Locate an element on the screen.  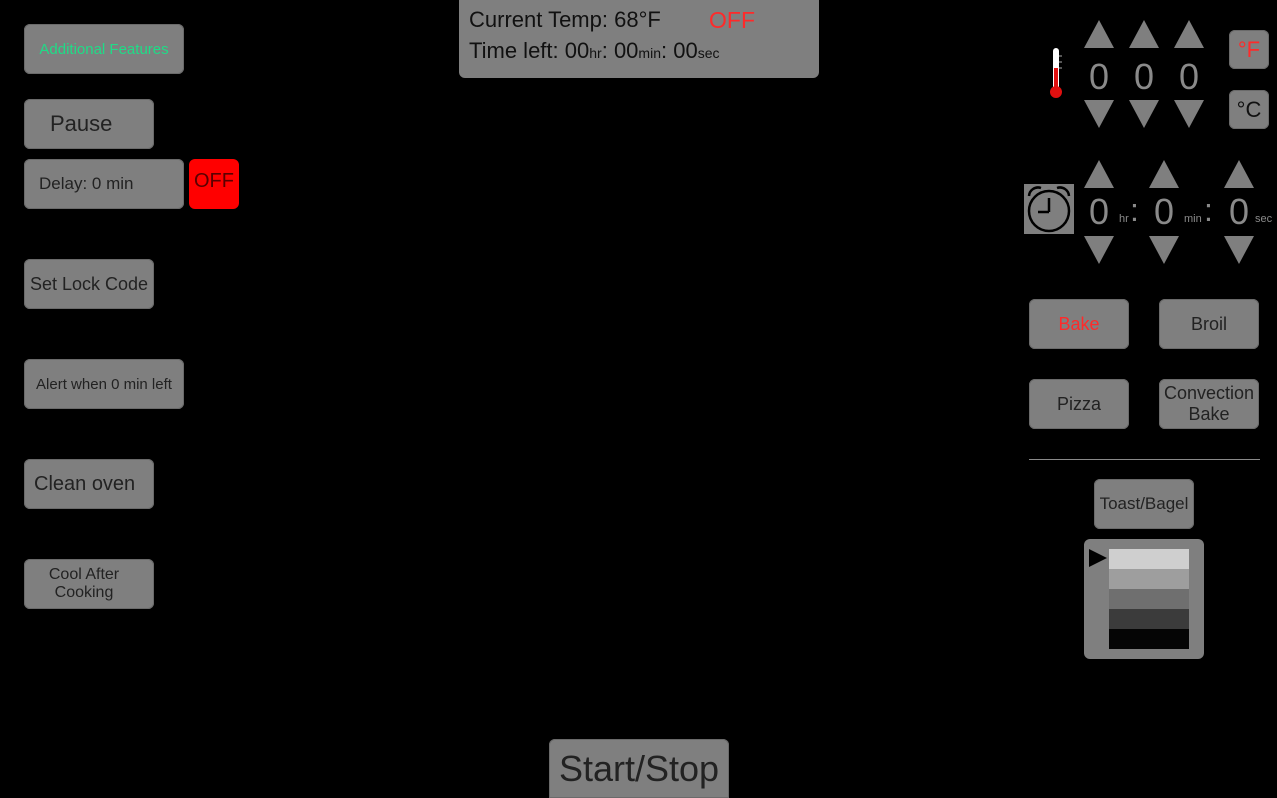
time-left-hr-unit: hr is located at coordinates (595, 53).